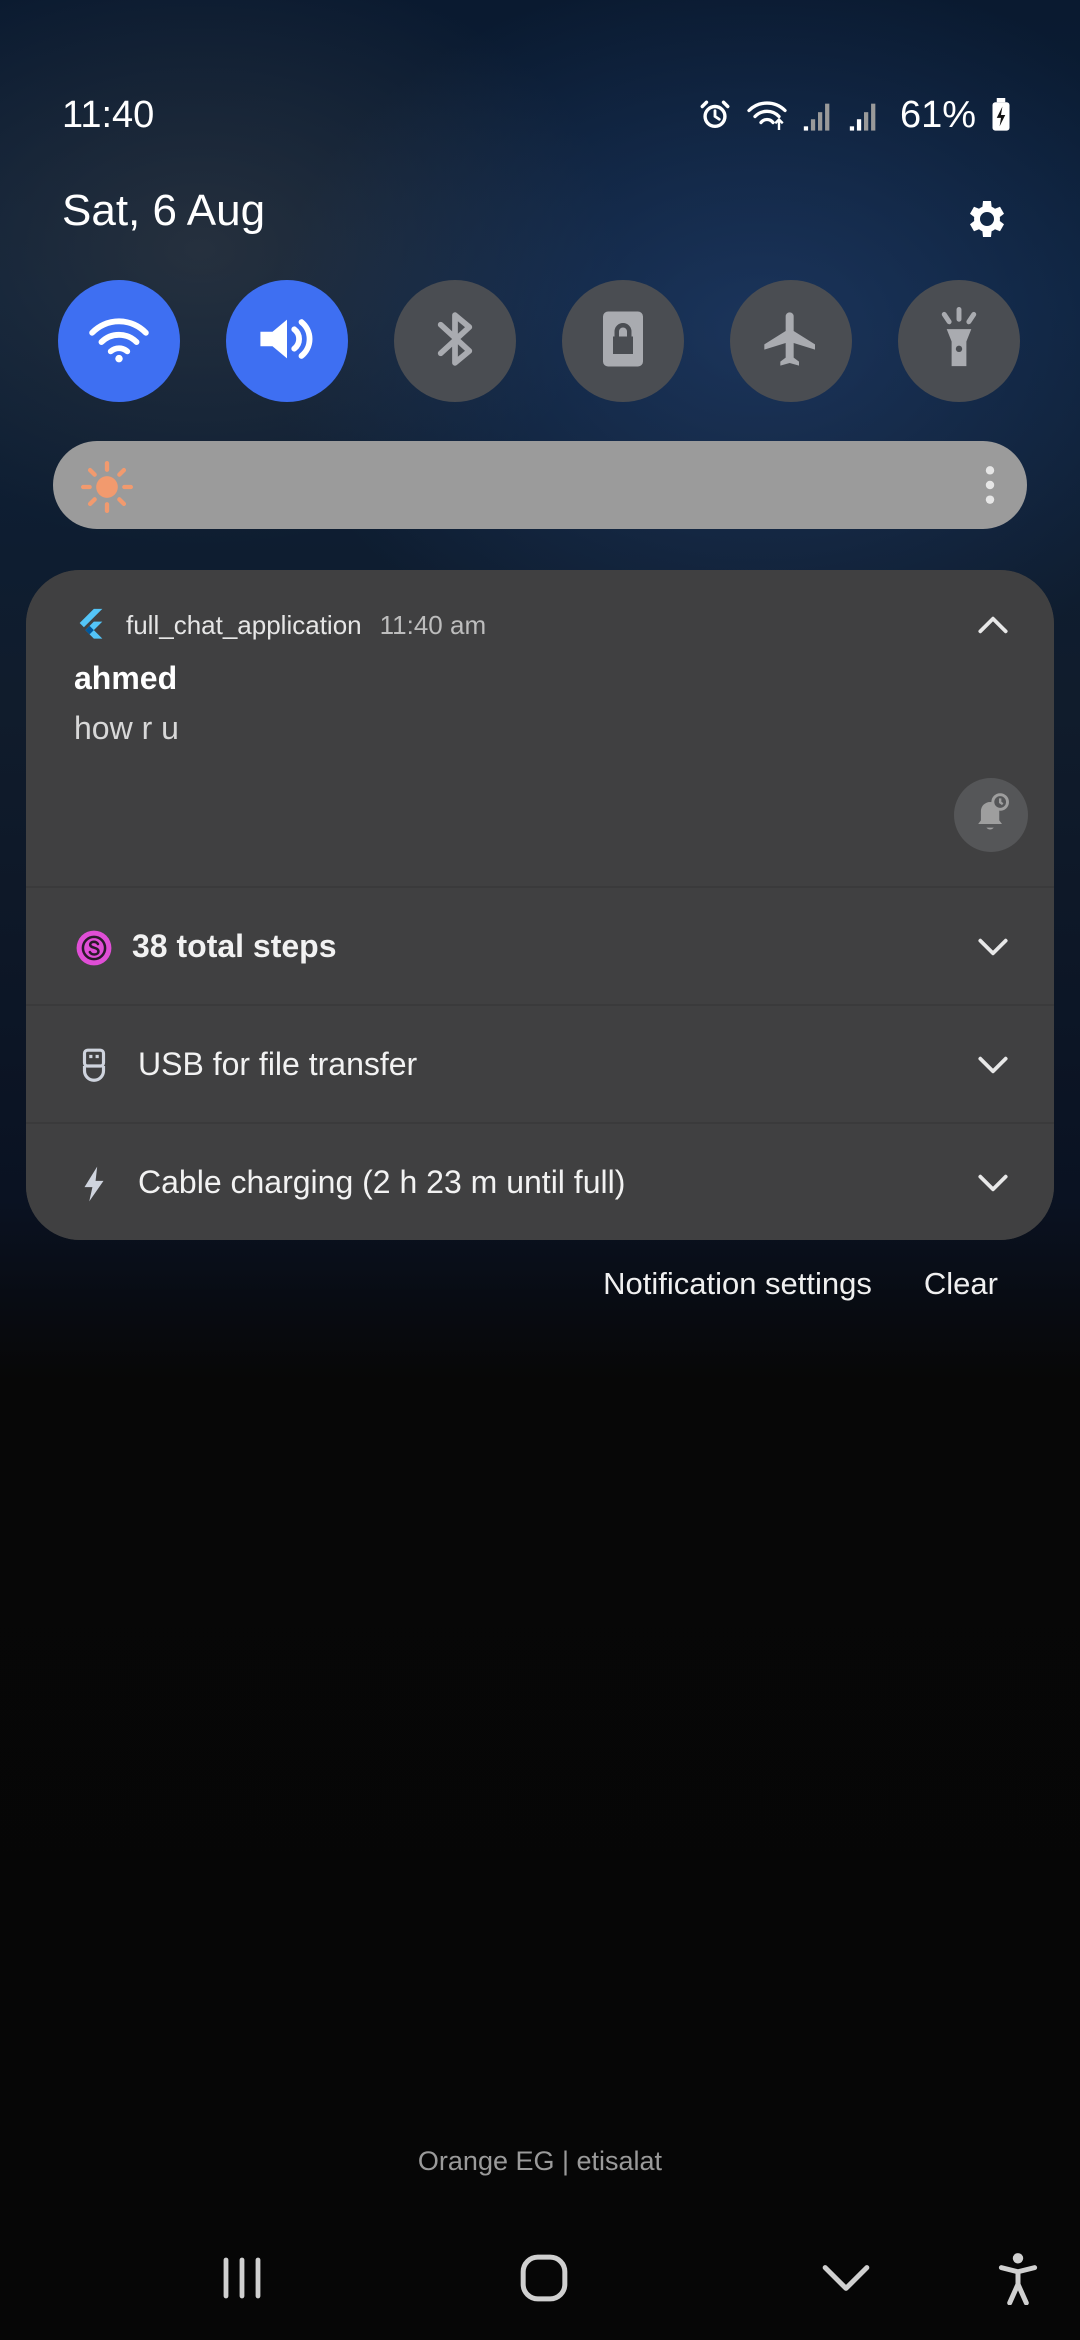 Image resolution: width=1080 pixels, height=2340 pixels. I want to click on status-bar: 11:40 61%, so click(540, 85).